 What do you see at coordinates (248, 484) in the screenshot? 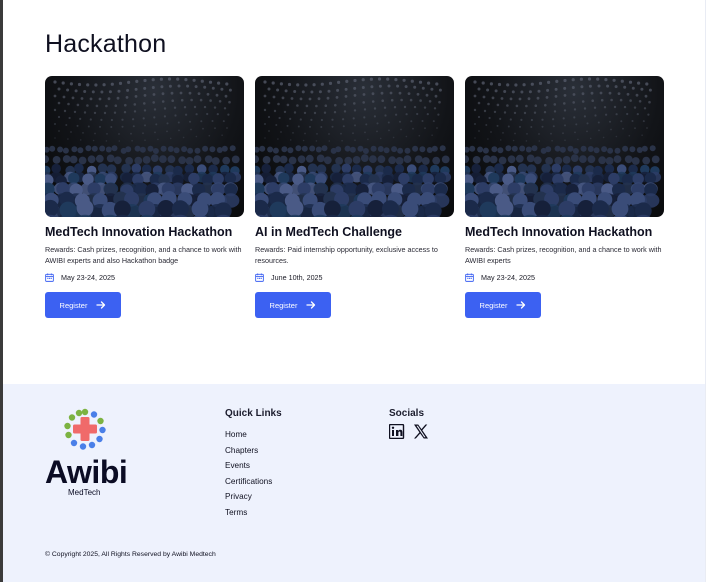
I see `footer-link-certifications: Certifications` at bounding box center [248, 484].